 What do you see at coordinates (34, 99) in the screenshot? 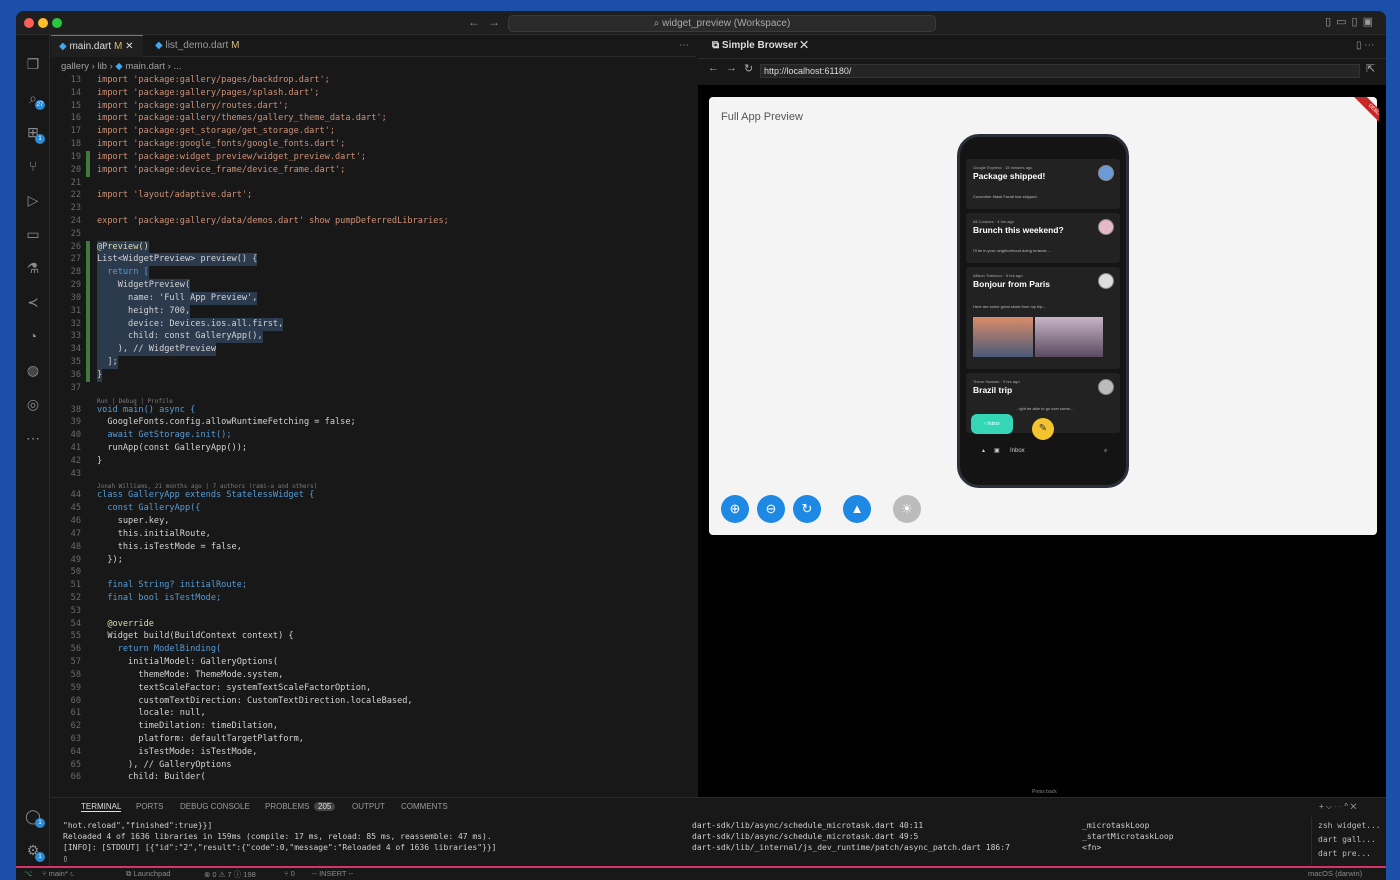
I see `search-icon: ⌕ 27` at bounding box center [34, 99].